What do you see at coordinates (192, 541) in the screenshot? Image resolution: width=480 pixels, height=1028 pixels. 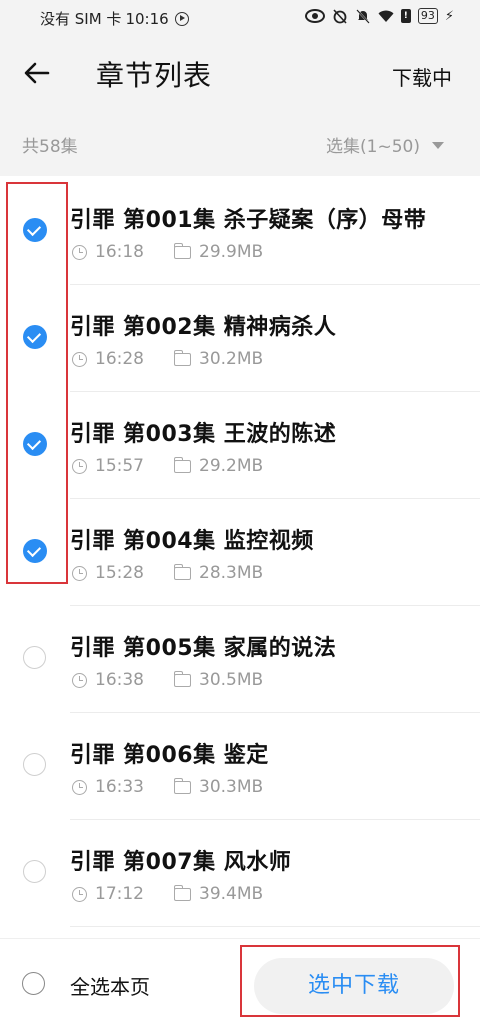 I see `episode-title: 引罪 第004集 监控视频` at bounding box center [192, 541].